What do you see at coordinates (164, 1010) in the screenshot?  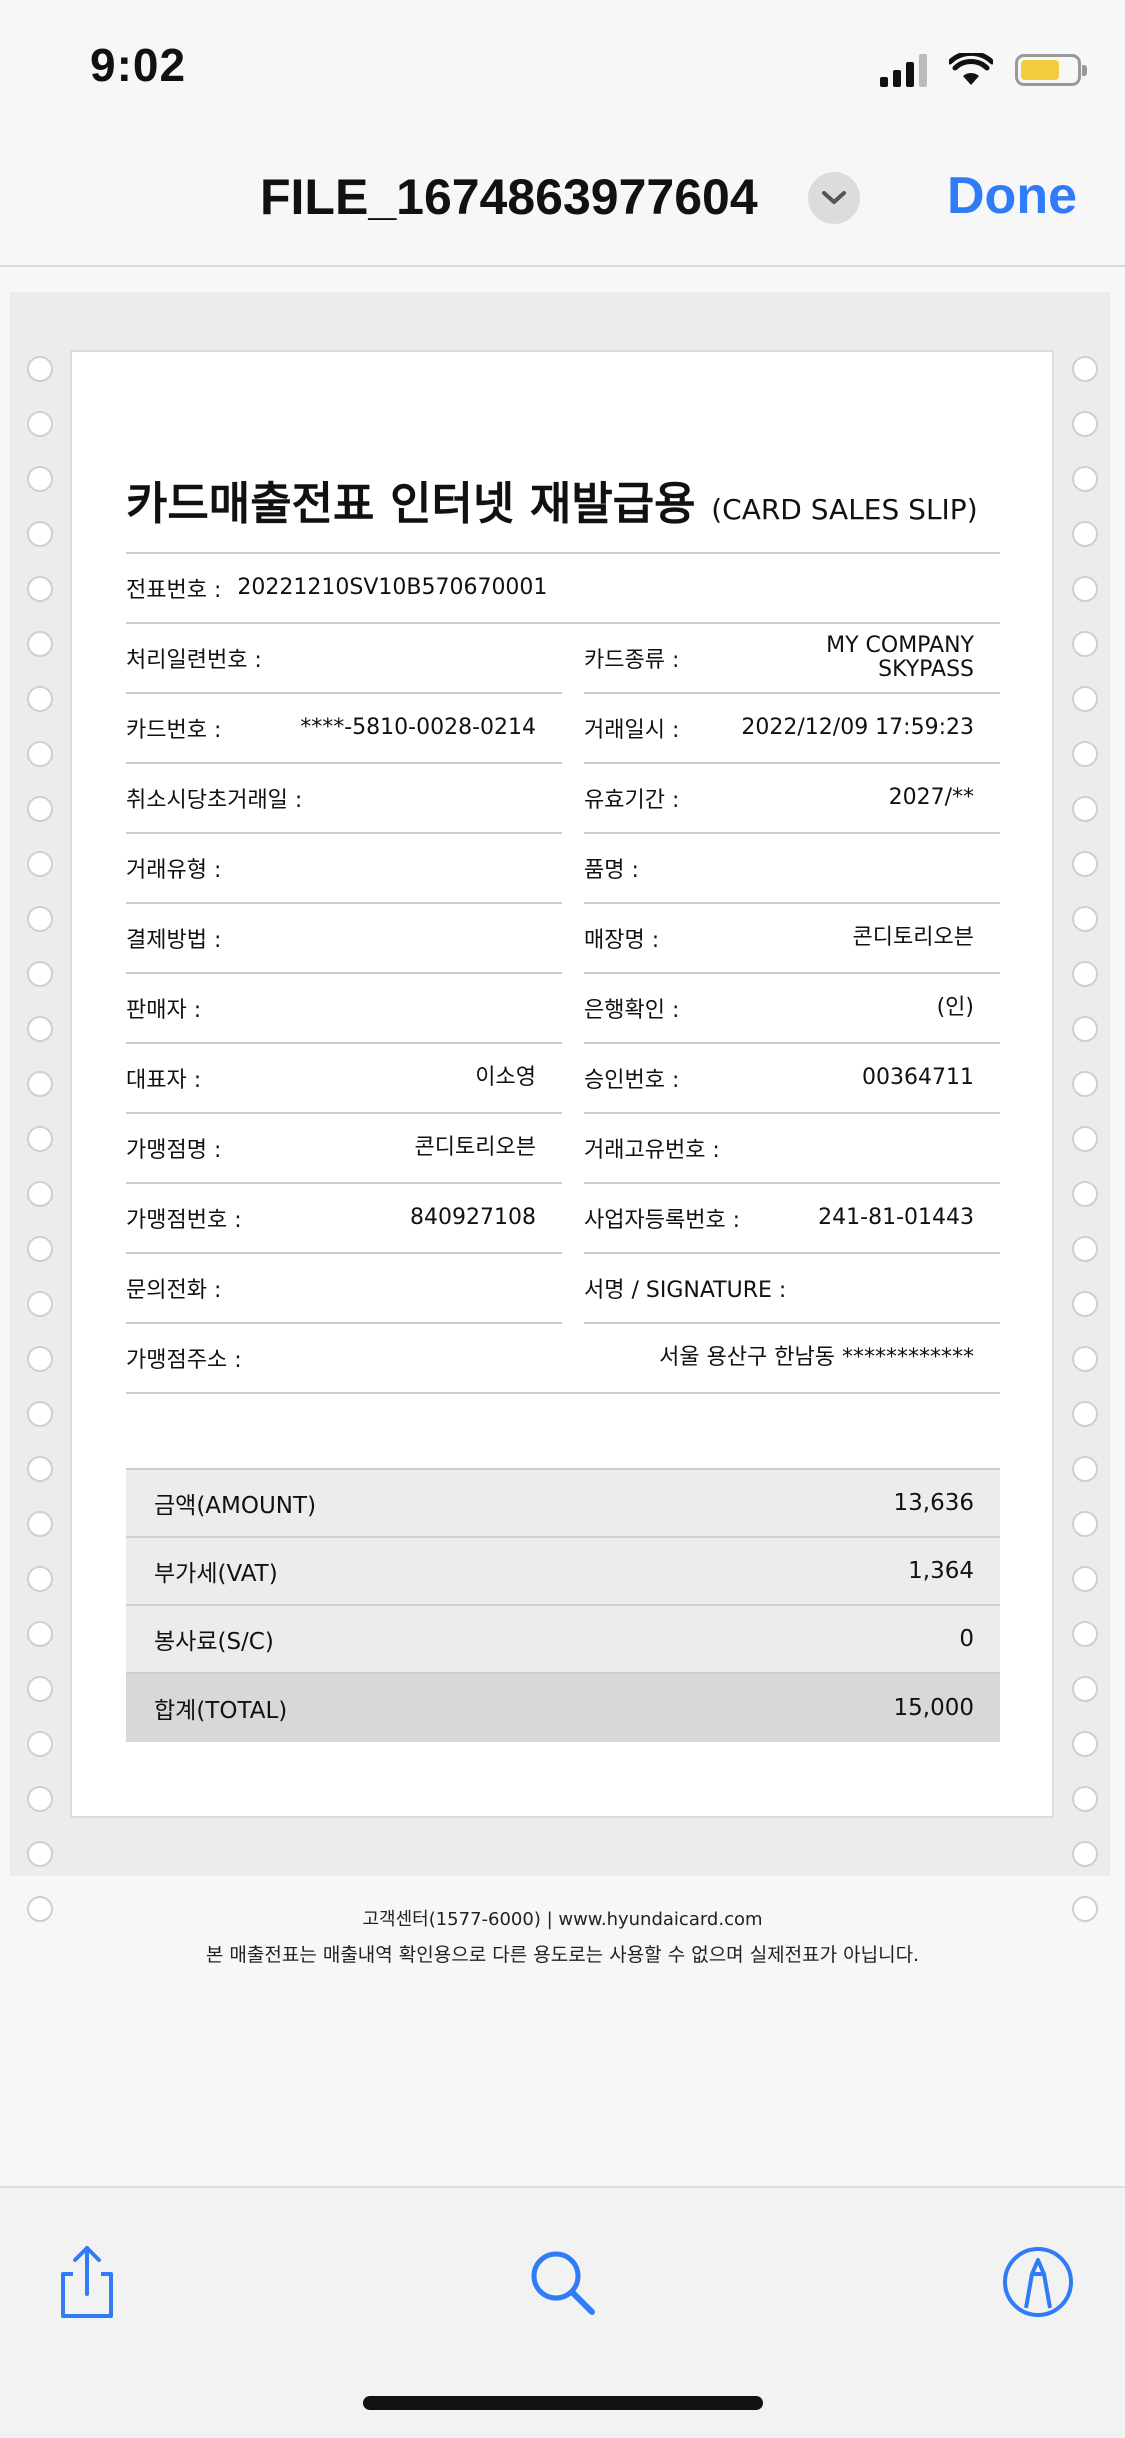 I see `field-label: 판매자 :` at bounding box center [164, 1010].